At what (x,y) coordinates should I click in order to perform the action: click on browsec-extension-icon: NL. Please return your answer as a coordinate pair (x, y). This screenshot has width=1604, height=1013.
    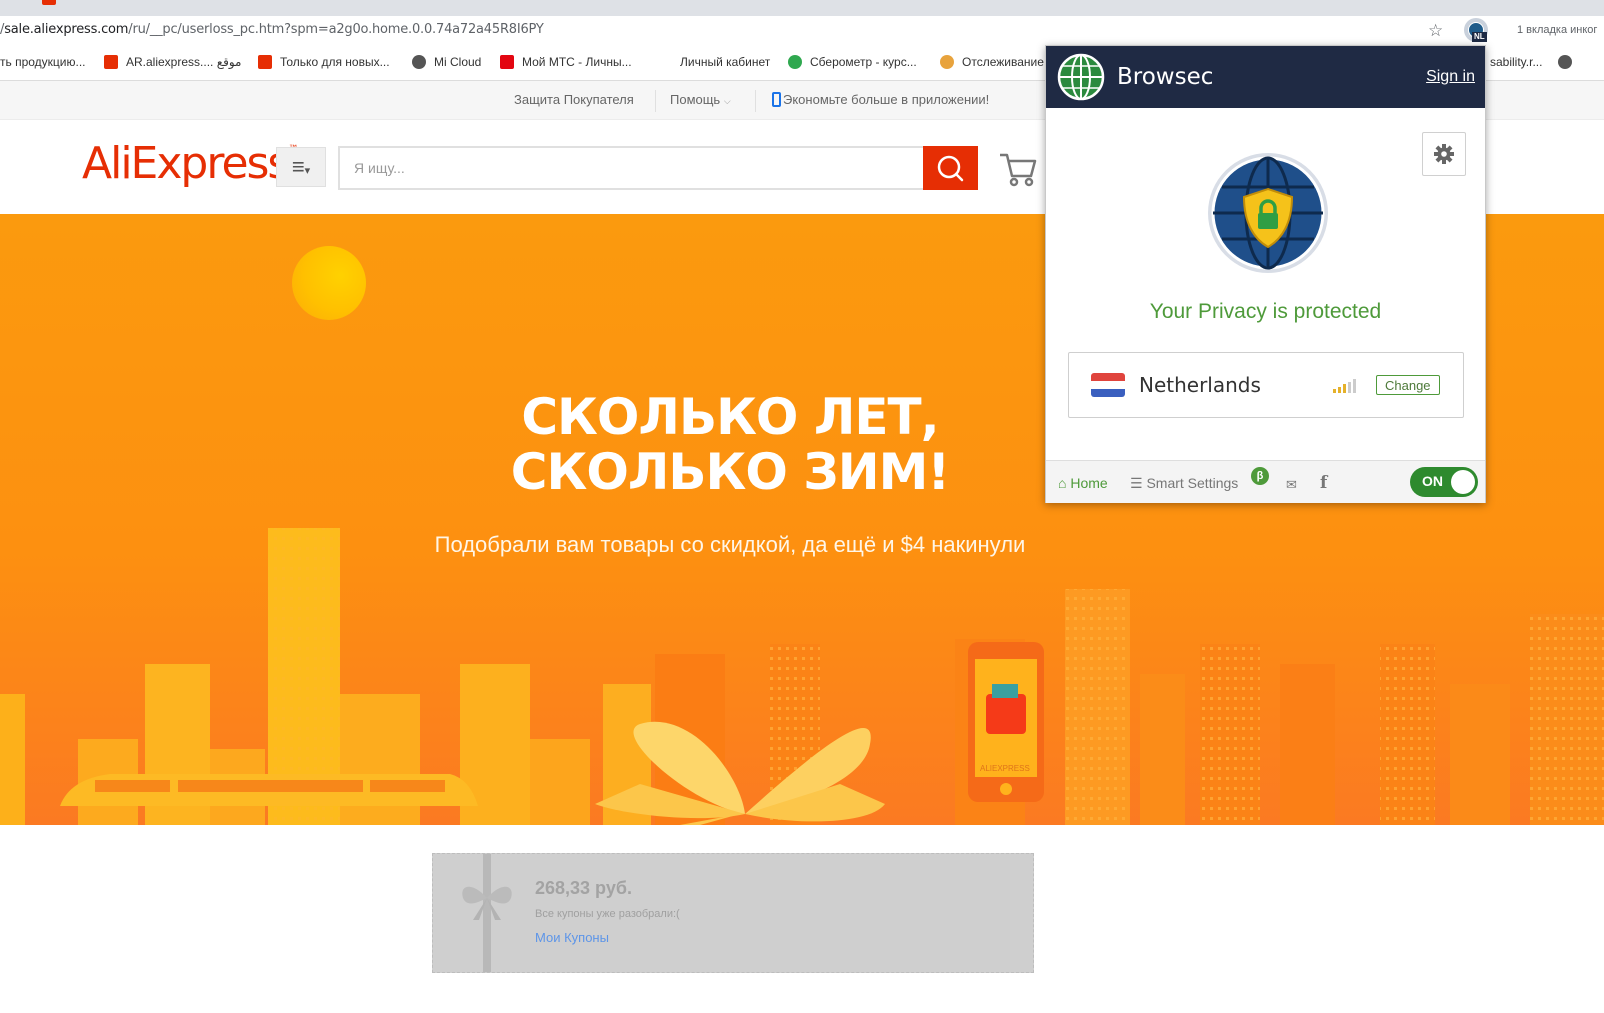
    Looking at the image, I should click on (1476, 30).